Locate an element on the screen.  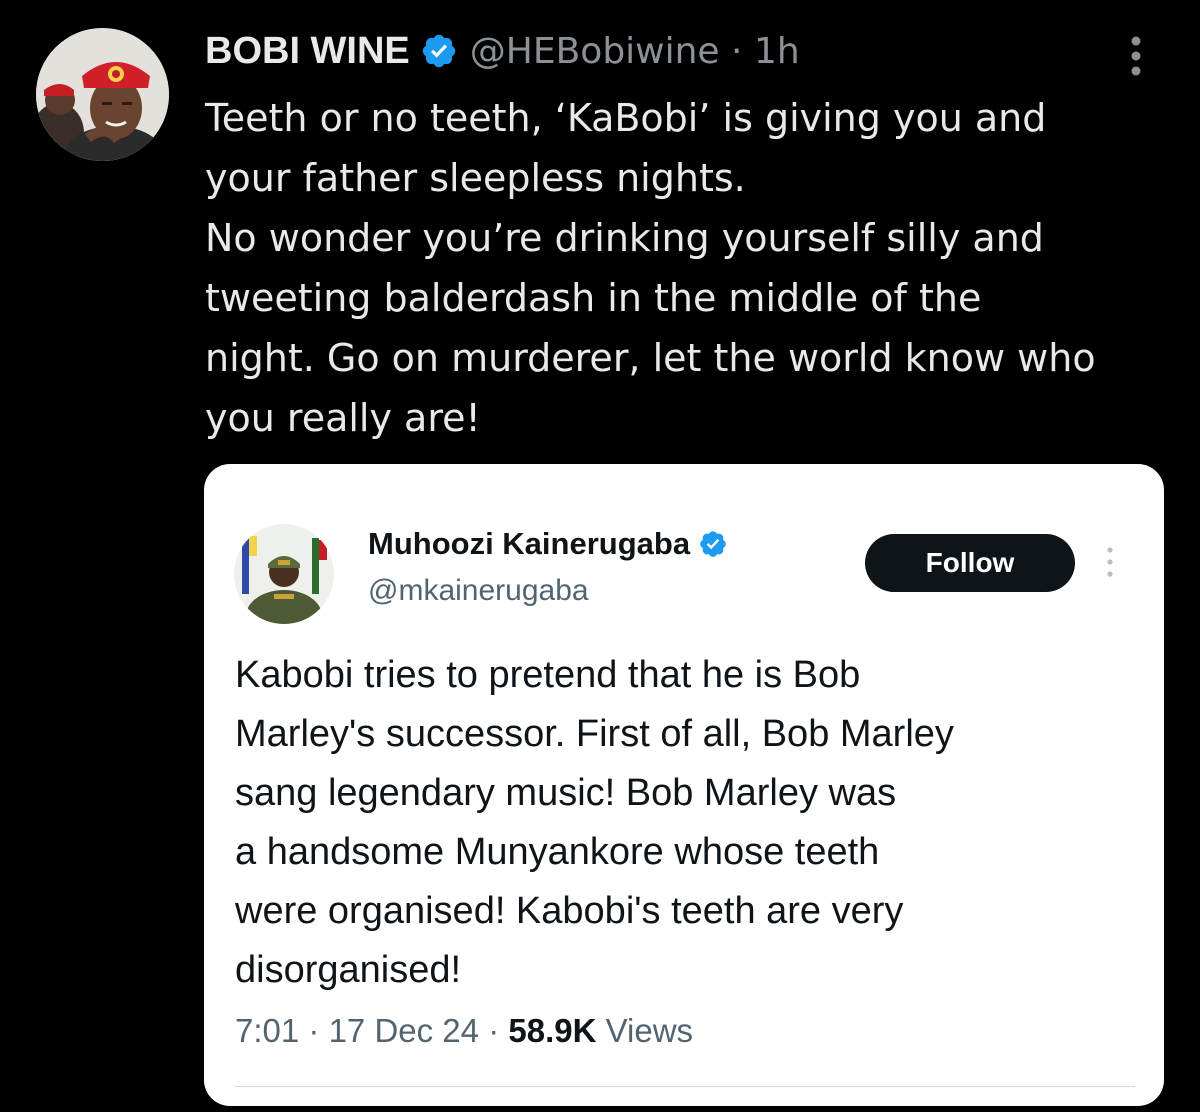
tweet-time: 1h is located at coordinates (777, 51).